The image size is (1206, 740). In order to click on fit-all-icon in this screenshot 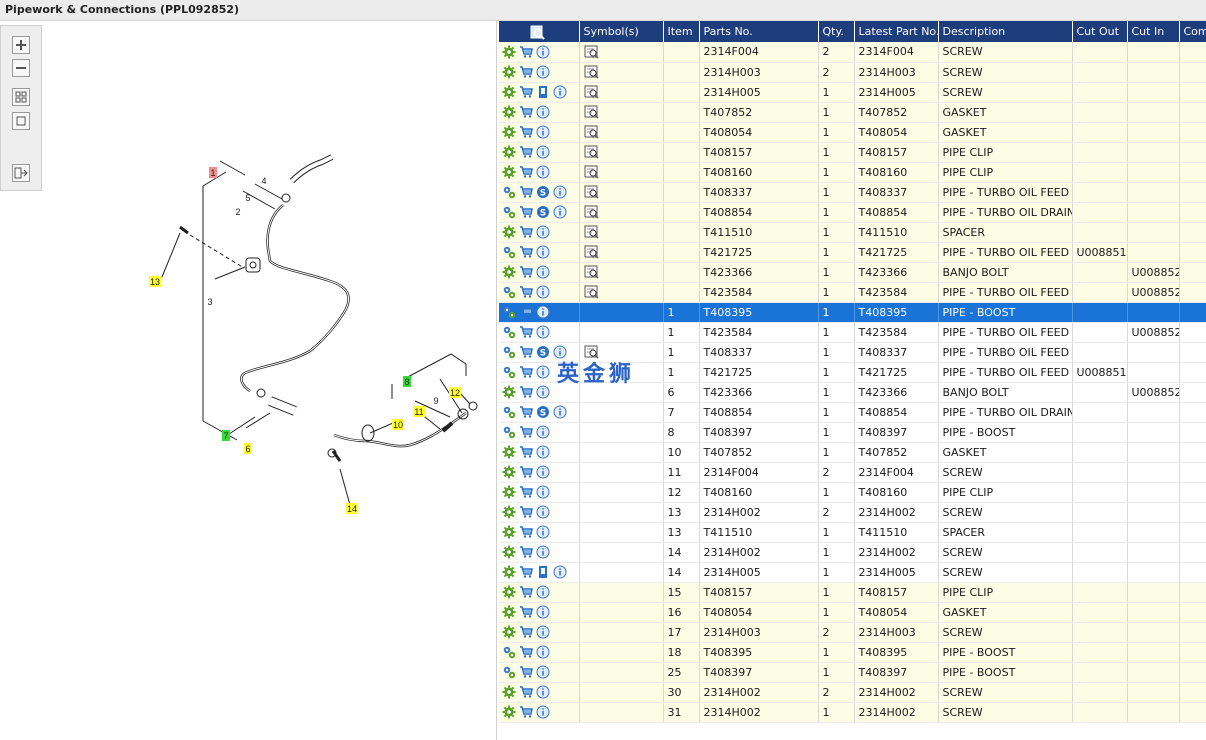, I will do `click(21, 97)`.